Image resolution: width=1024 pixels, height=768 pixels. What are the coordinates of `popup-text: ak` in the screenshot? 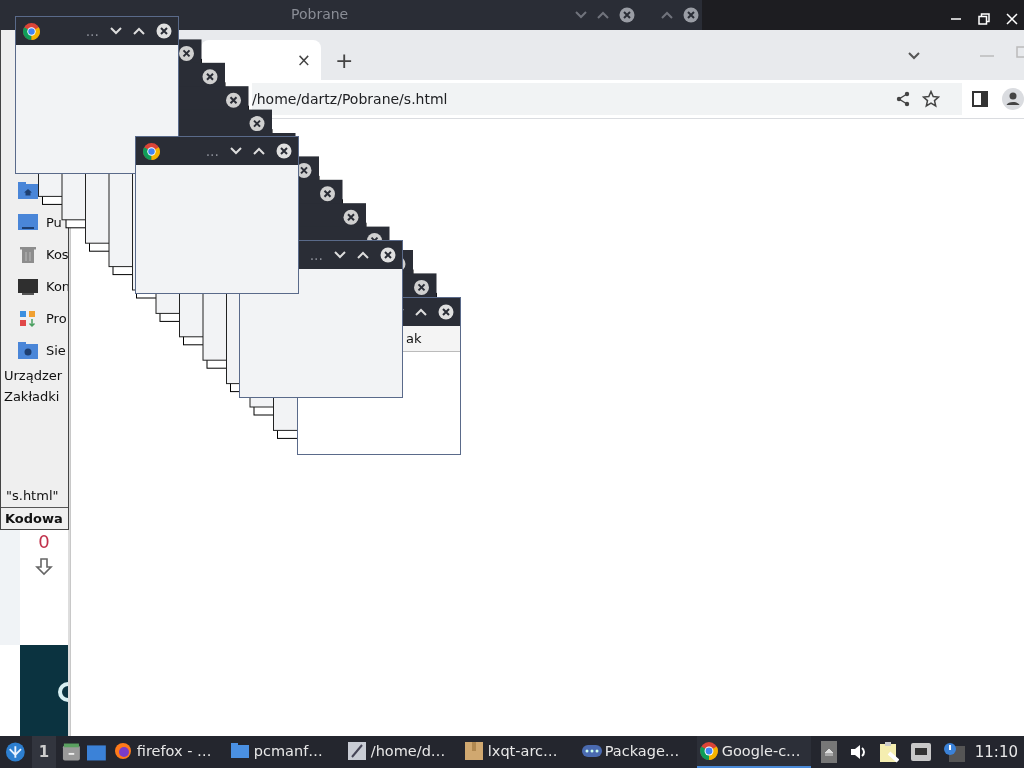 It's located at (414, 338).